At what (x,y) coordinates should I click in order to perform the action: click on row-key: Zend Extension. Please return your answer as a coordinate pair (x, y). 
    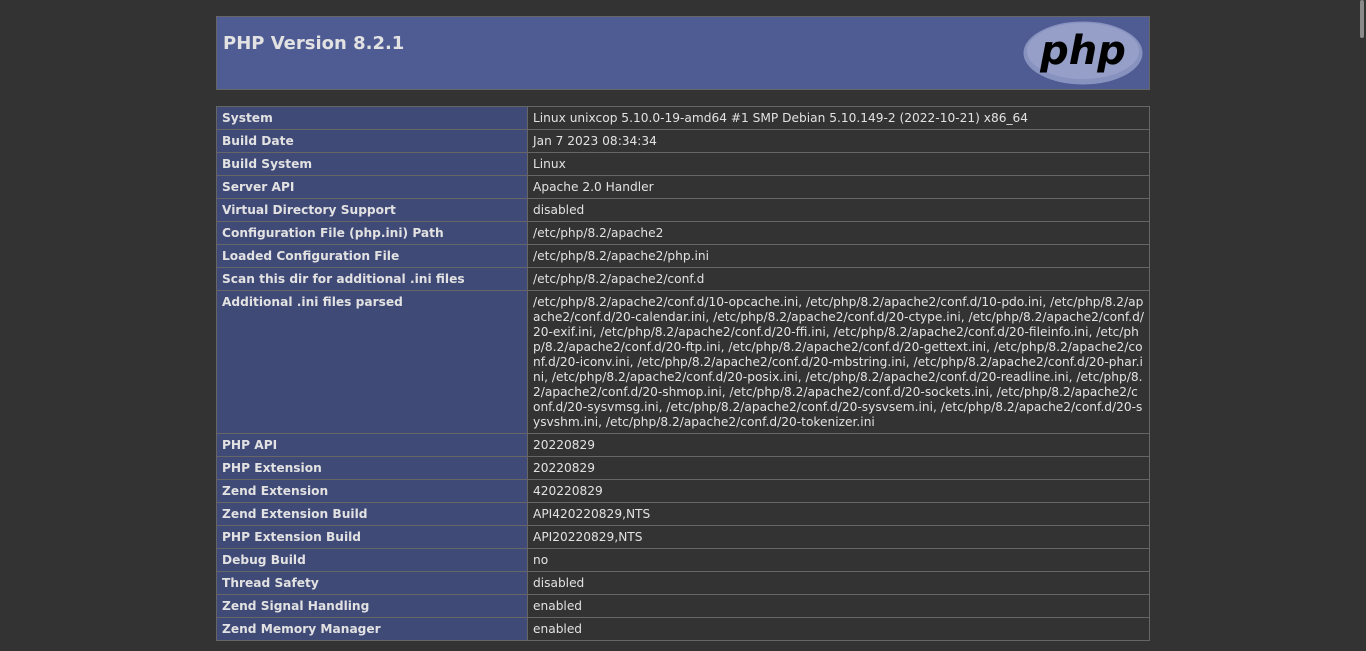
    Looking at the image, I should click on (372, 491).